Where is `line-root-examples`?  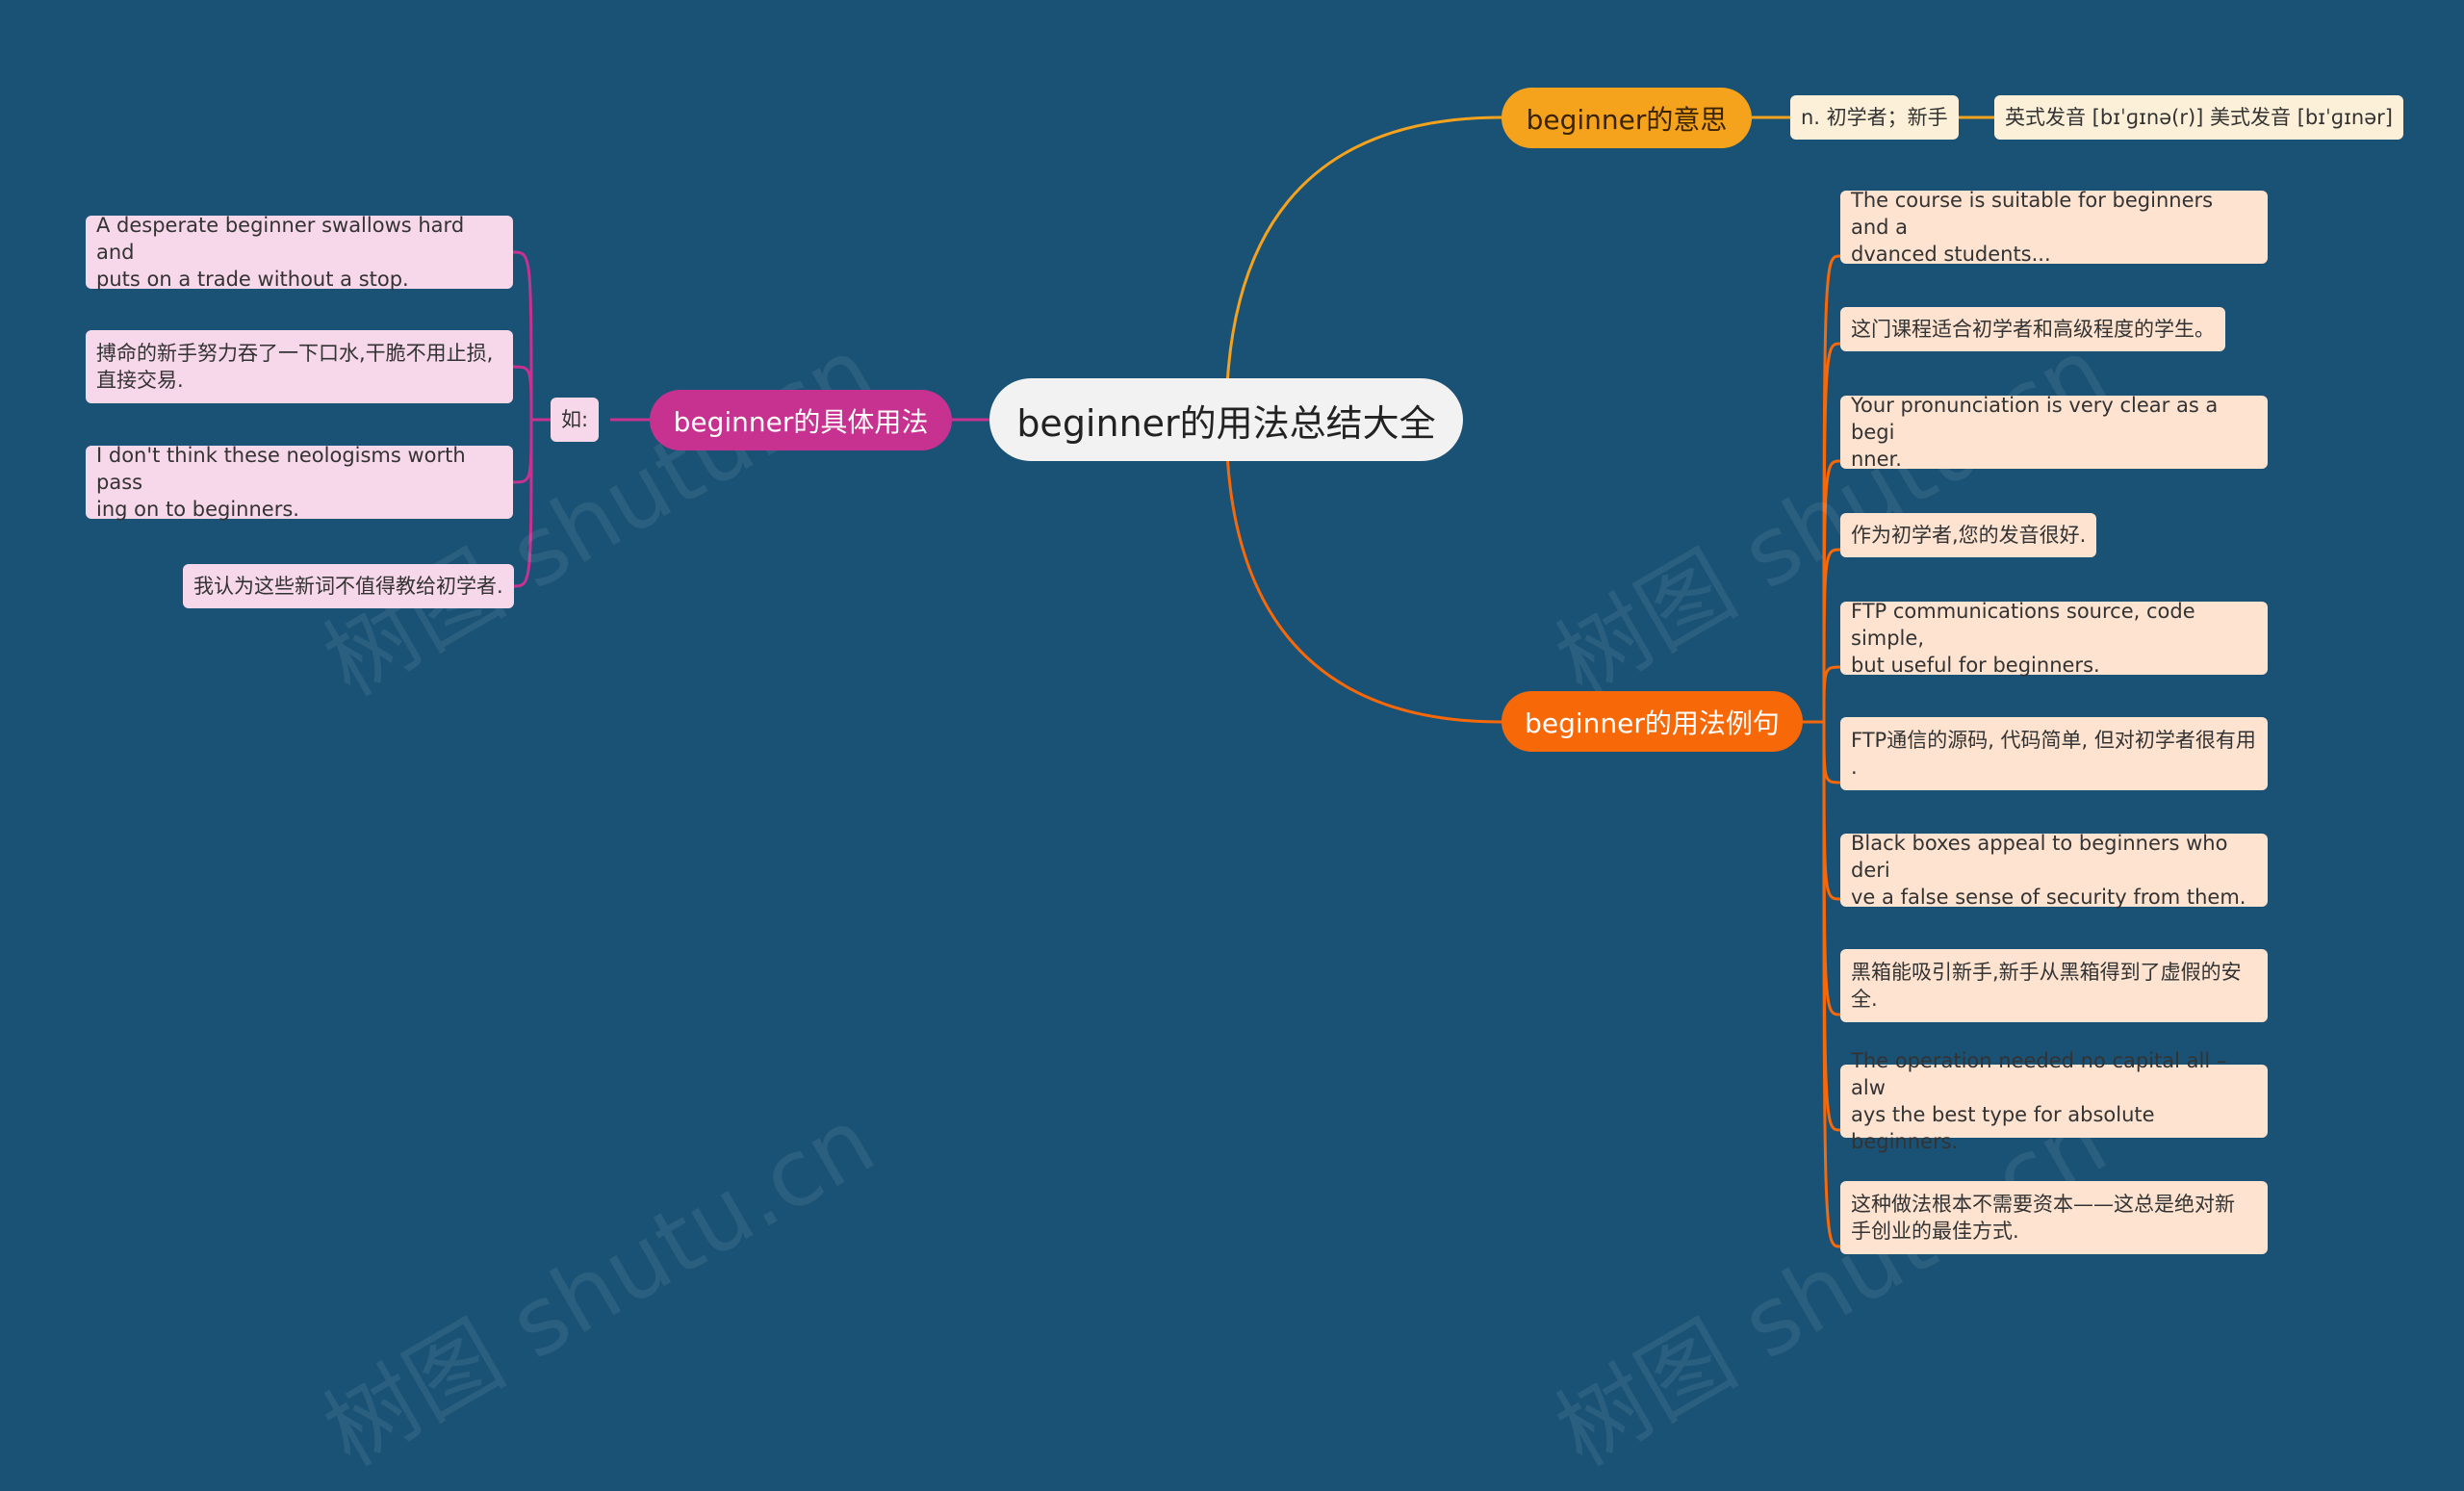
line-root-examples is located at coordinates (1363, 571).